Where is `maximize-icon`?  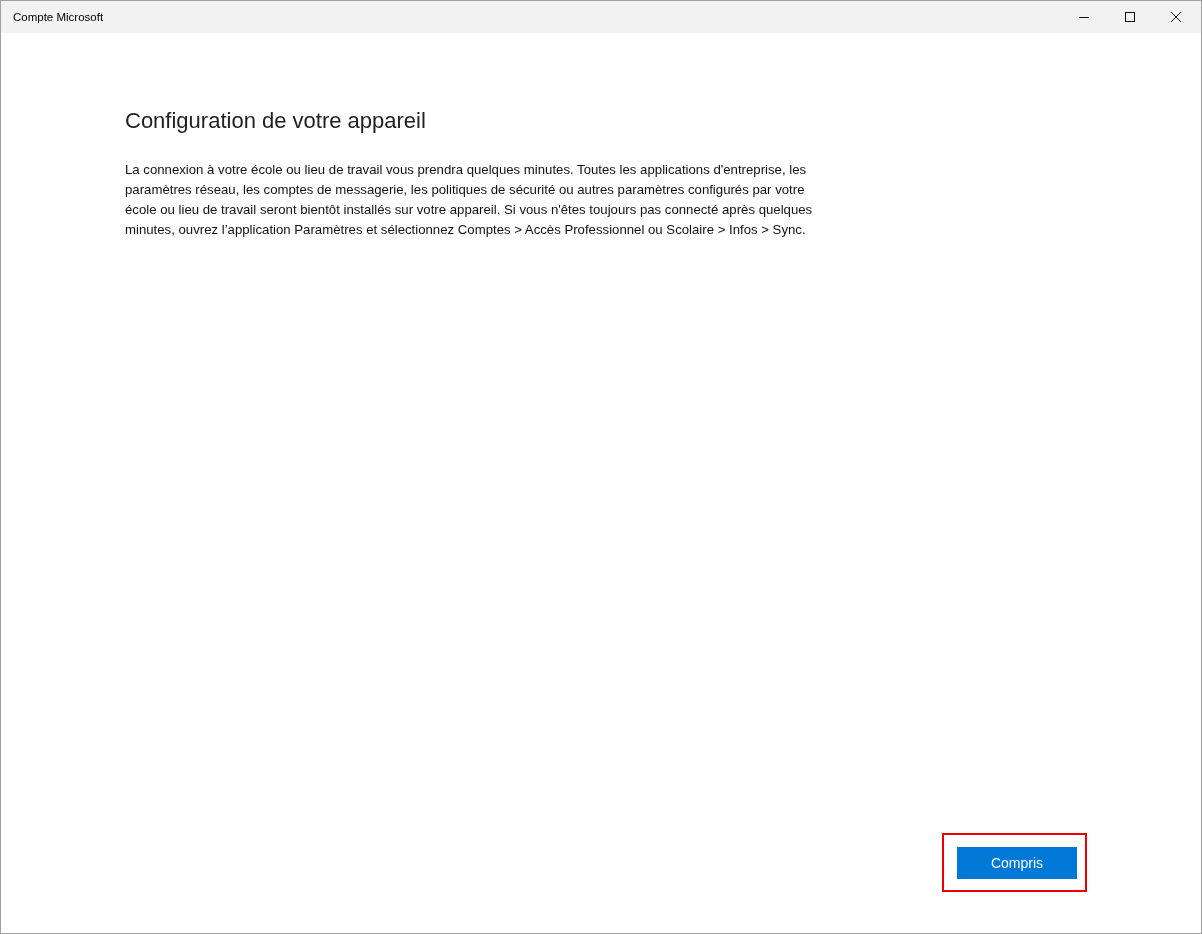
maximize-icon is located at coordinates (1130, 17).